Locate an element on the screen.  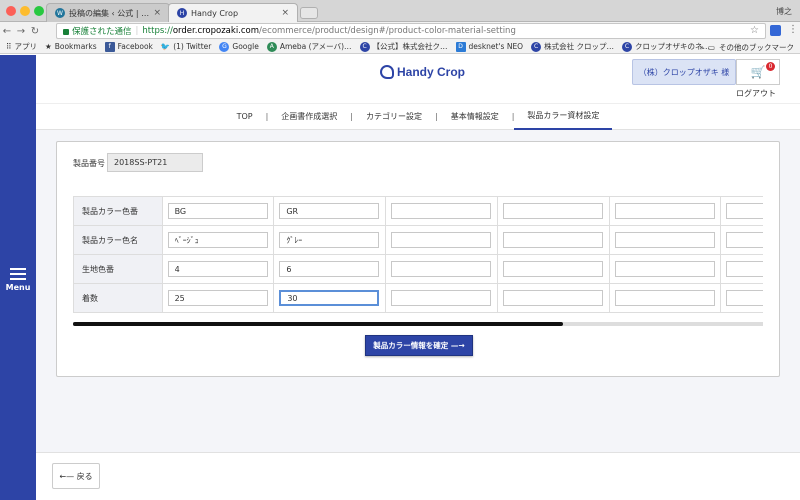
confirm-color-button: 製品カラー情報を確定 —→ is located at coordinates (419, 345).